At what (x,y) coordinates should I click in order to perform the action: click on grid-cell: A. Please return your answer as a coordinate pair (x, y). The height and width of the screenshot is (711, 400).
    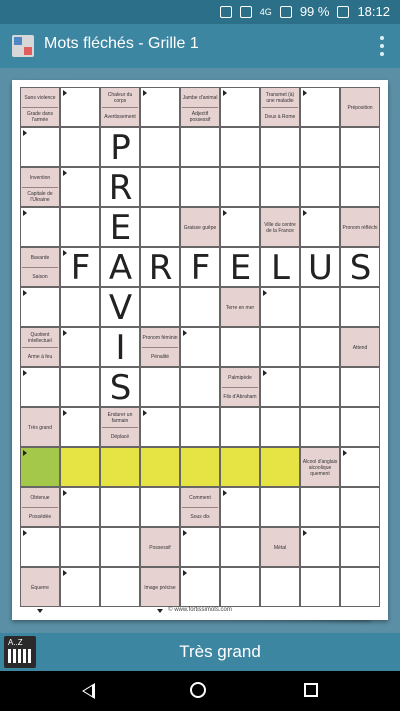
    Looking at the image, I should click on (120, 268).